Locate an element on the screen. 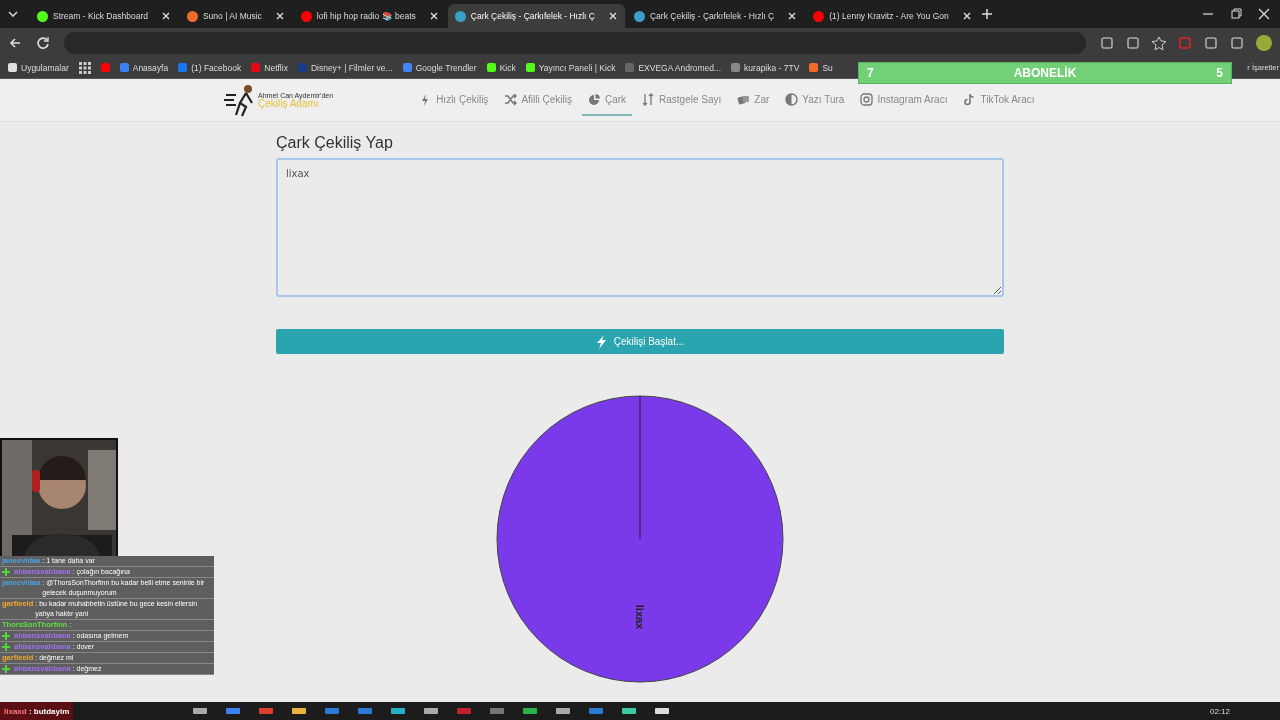 This screenshot has height=720, width=1280. bookmark: Su is located at coordinates (821, 67).